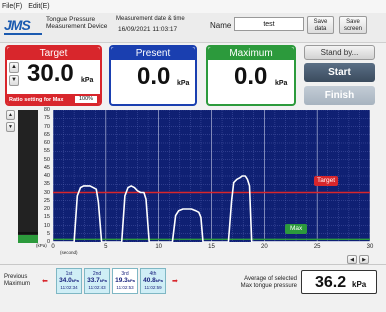 The width and height of the screenshot is (386, 312). What do you see at coordinates (46, 217) in the screenshot?
I see `y-tick-label: 15` at bounding box center [46, 217].